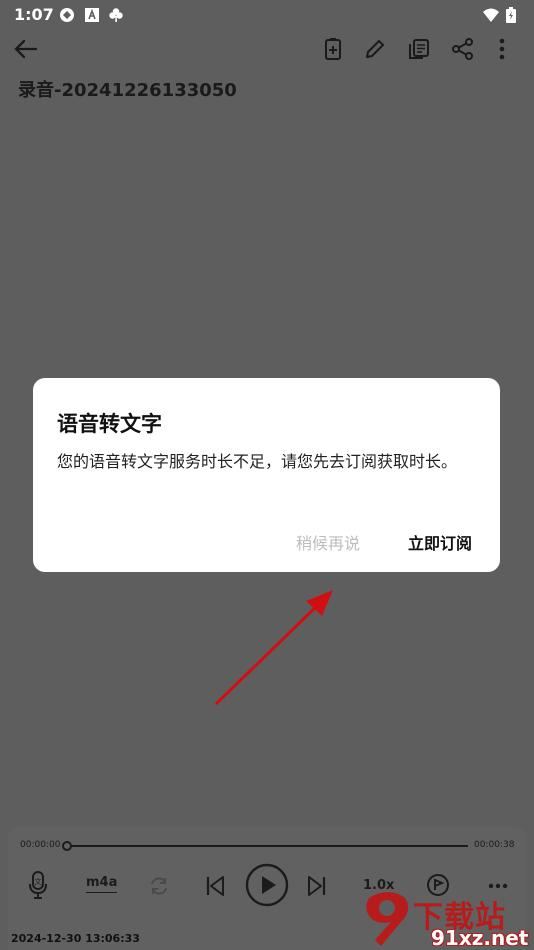  What do you see at coordinates (75, 938) in the screenshot?
I see `recording-timestamp: 2024-12-30 13:06:33` at bounding box center [75, 938].